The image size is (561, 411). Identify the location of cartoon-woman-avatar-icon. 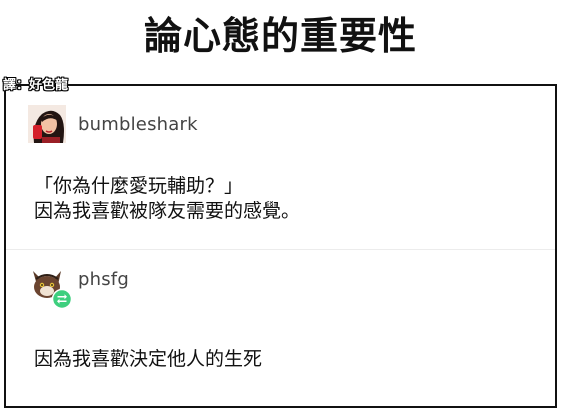
(47, 124).